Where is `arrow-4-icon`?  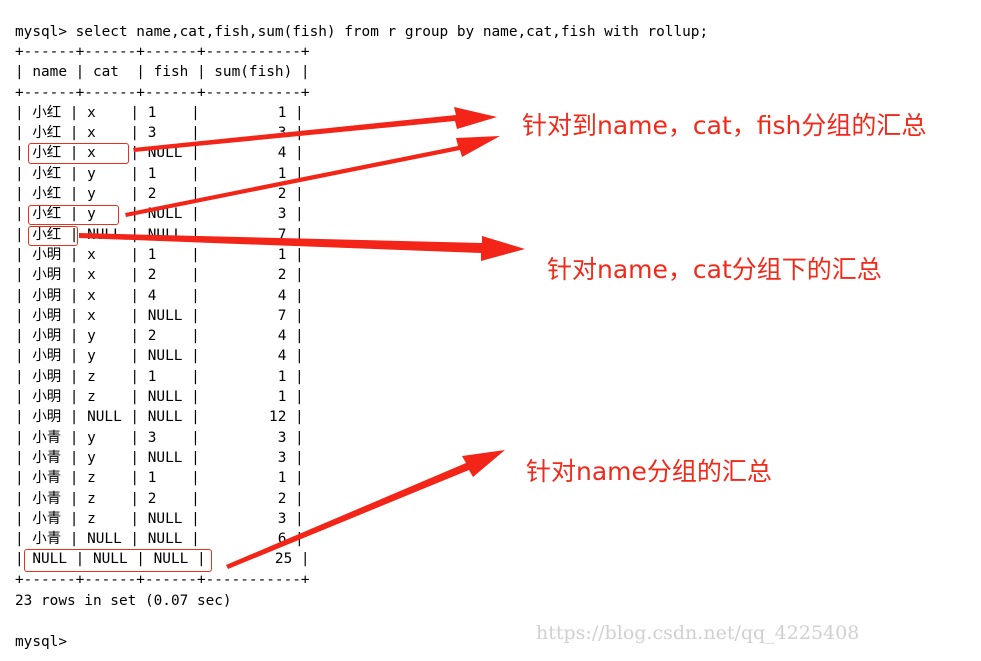 arrow-4-icon is located at coordinates (365, 509).